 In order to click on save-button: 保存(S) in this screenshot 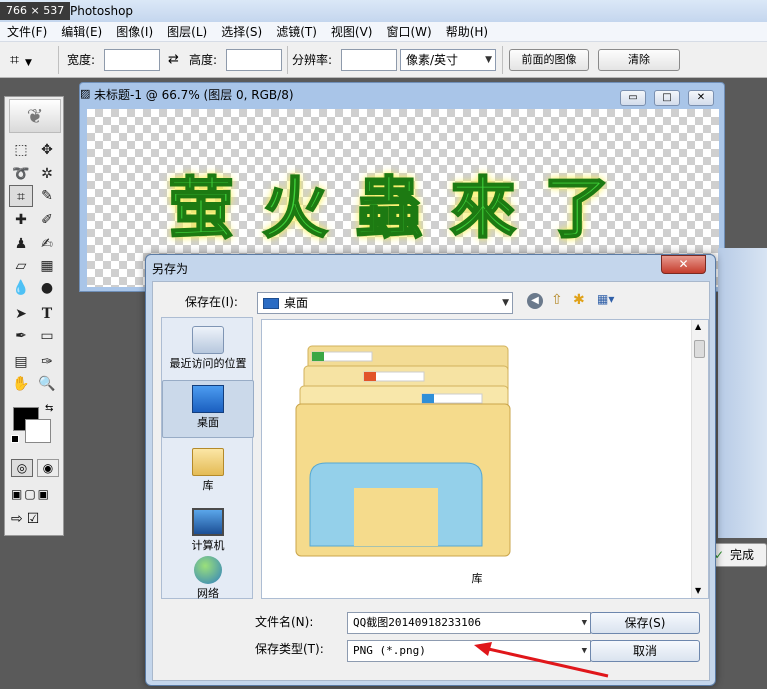, I will do `click(645, 623)`.